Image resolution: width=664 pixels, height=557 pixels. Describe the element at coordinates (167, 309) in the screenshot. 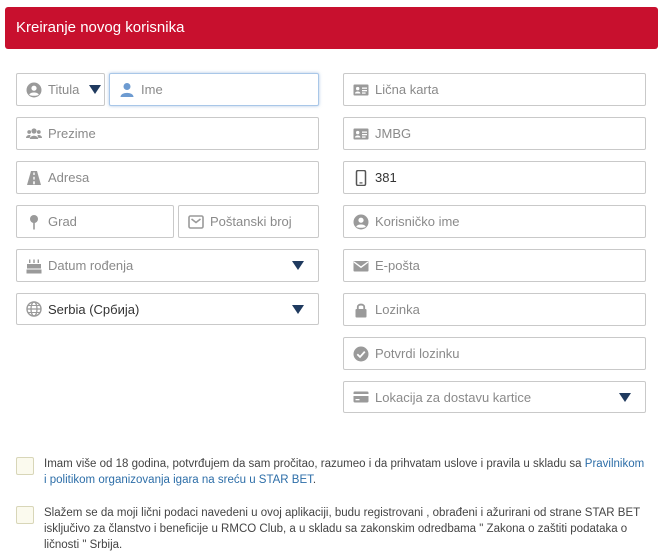

I see `country-select: Serbia (Србија)` at that location.